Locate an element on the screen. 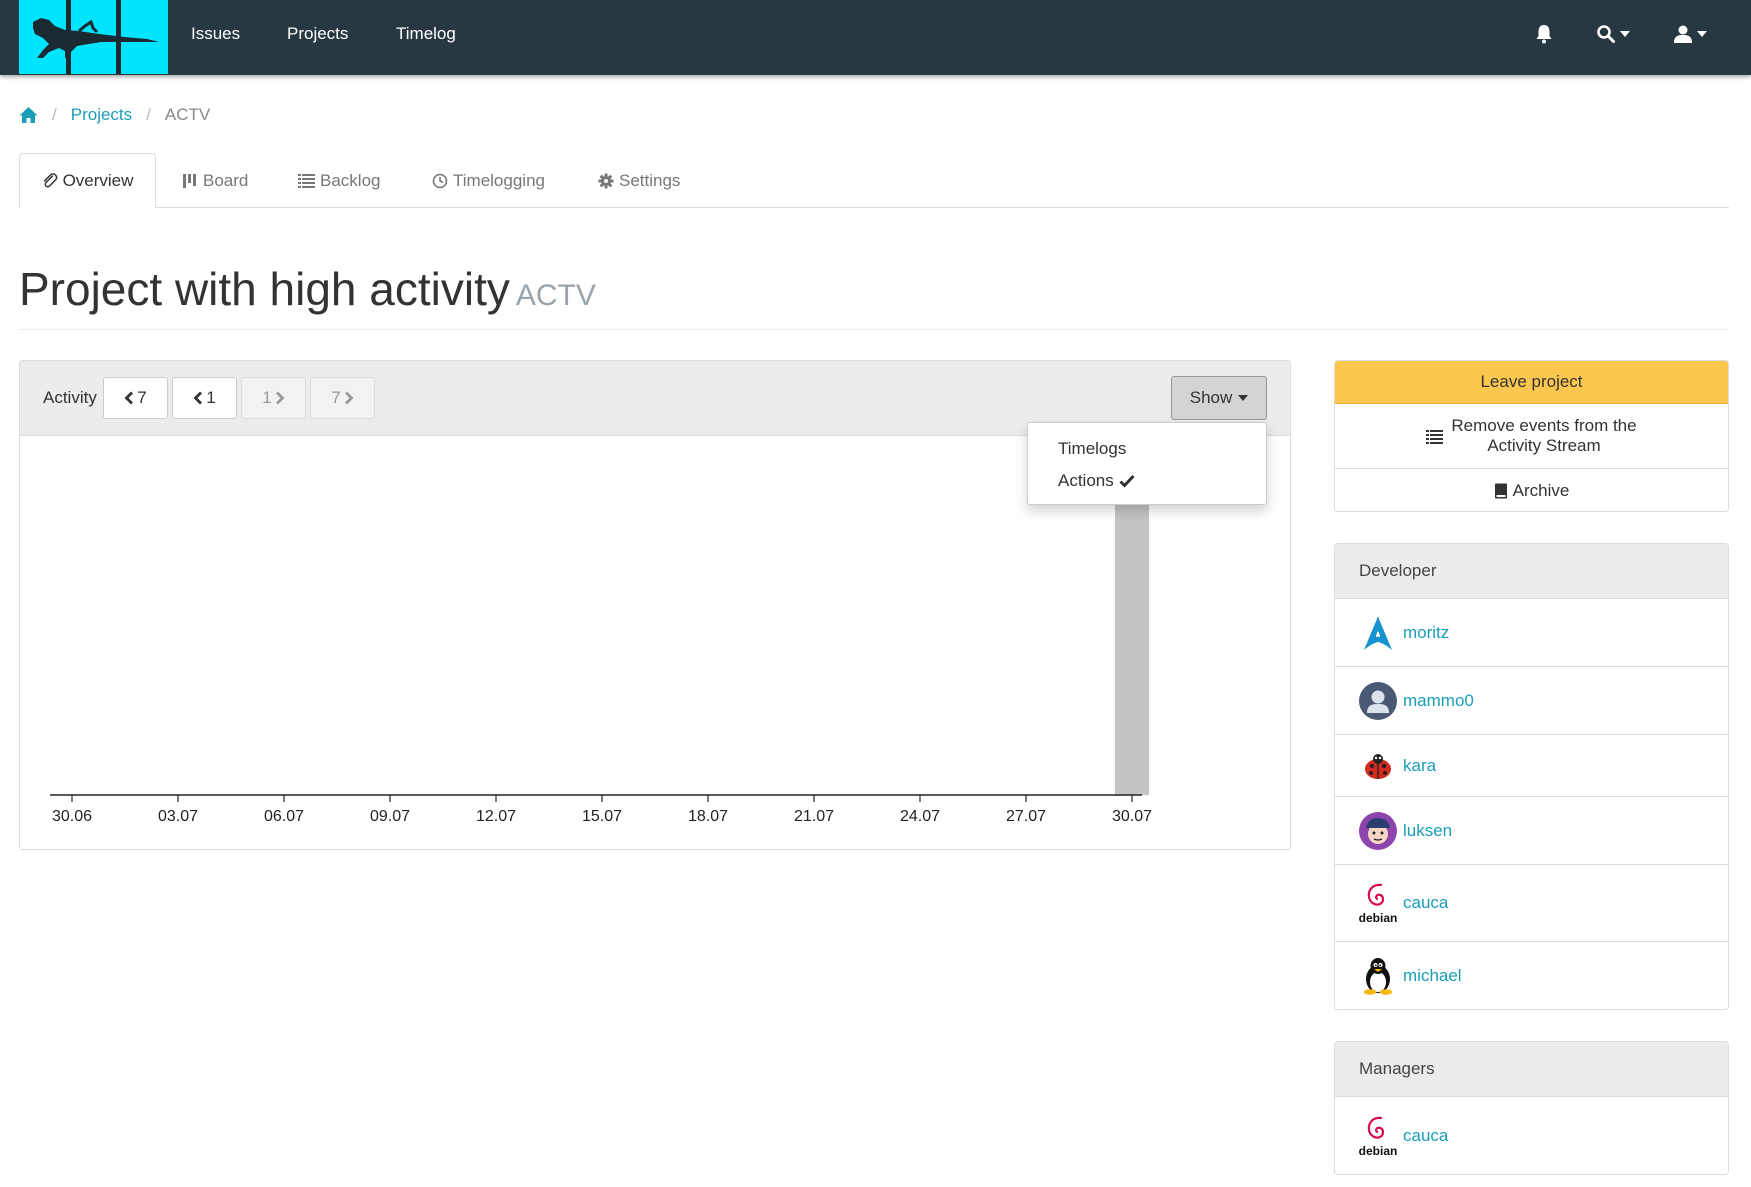  leave-project-button: Leave project is located at coordinates (1531, 382).